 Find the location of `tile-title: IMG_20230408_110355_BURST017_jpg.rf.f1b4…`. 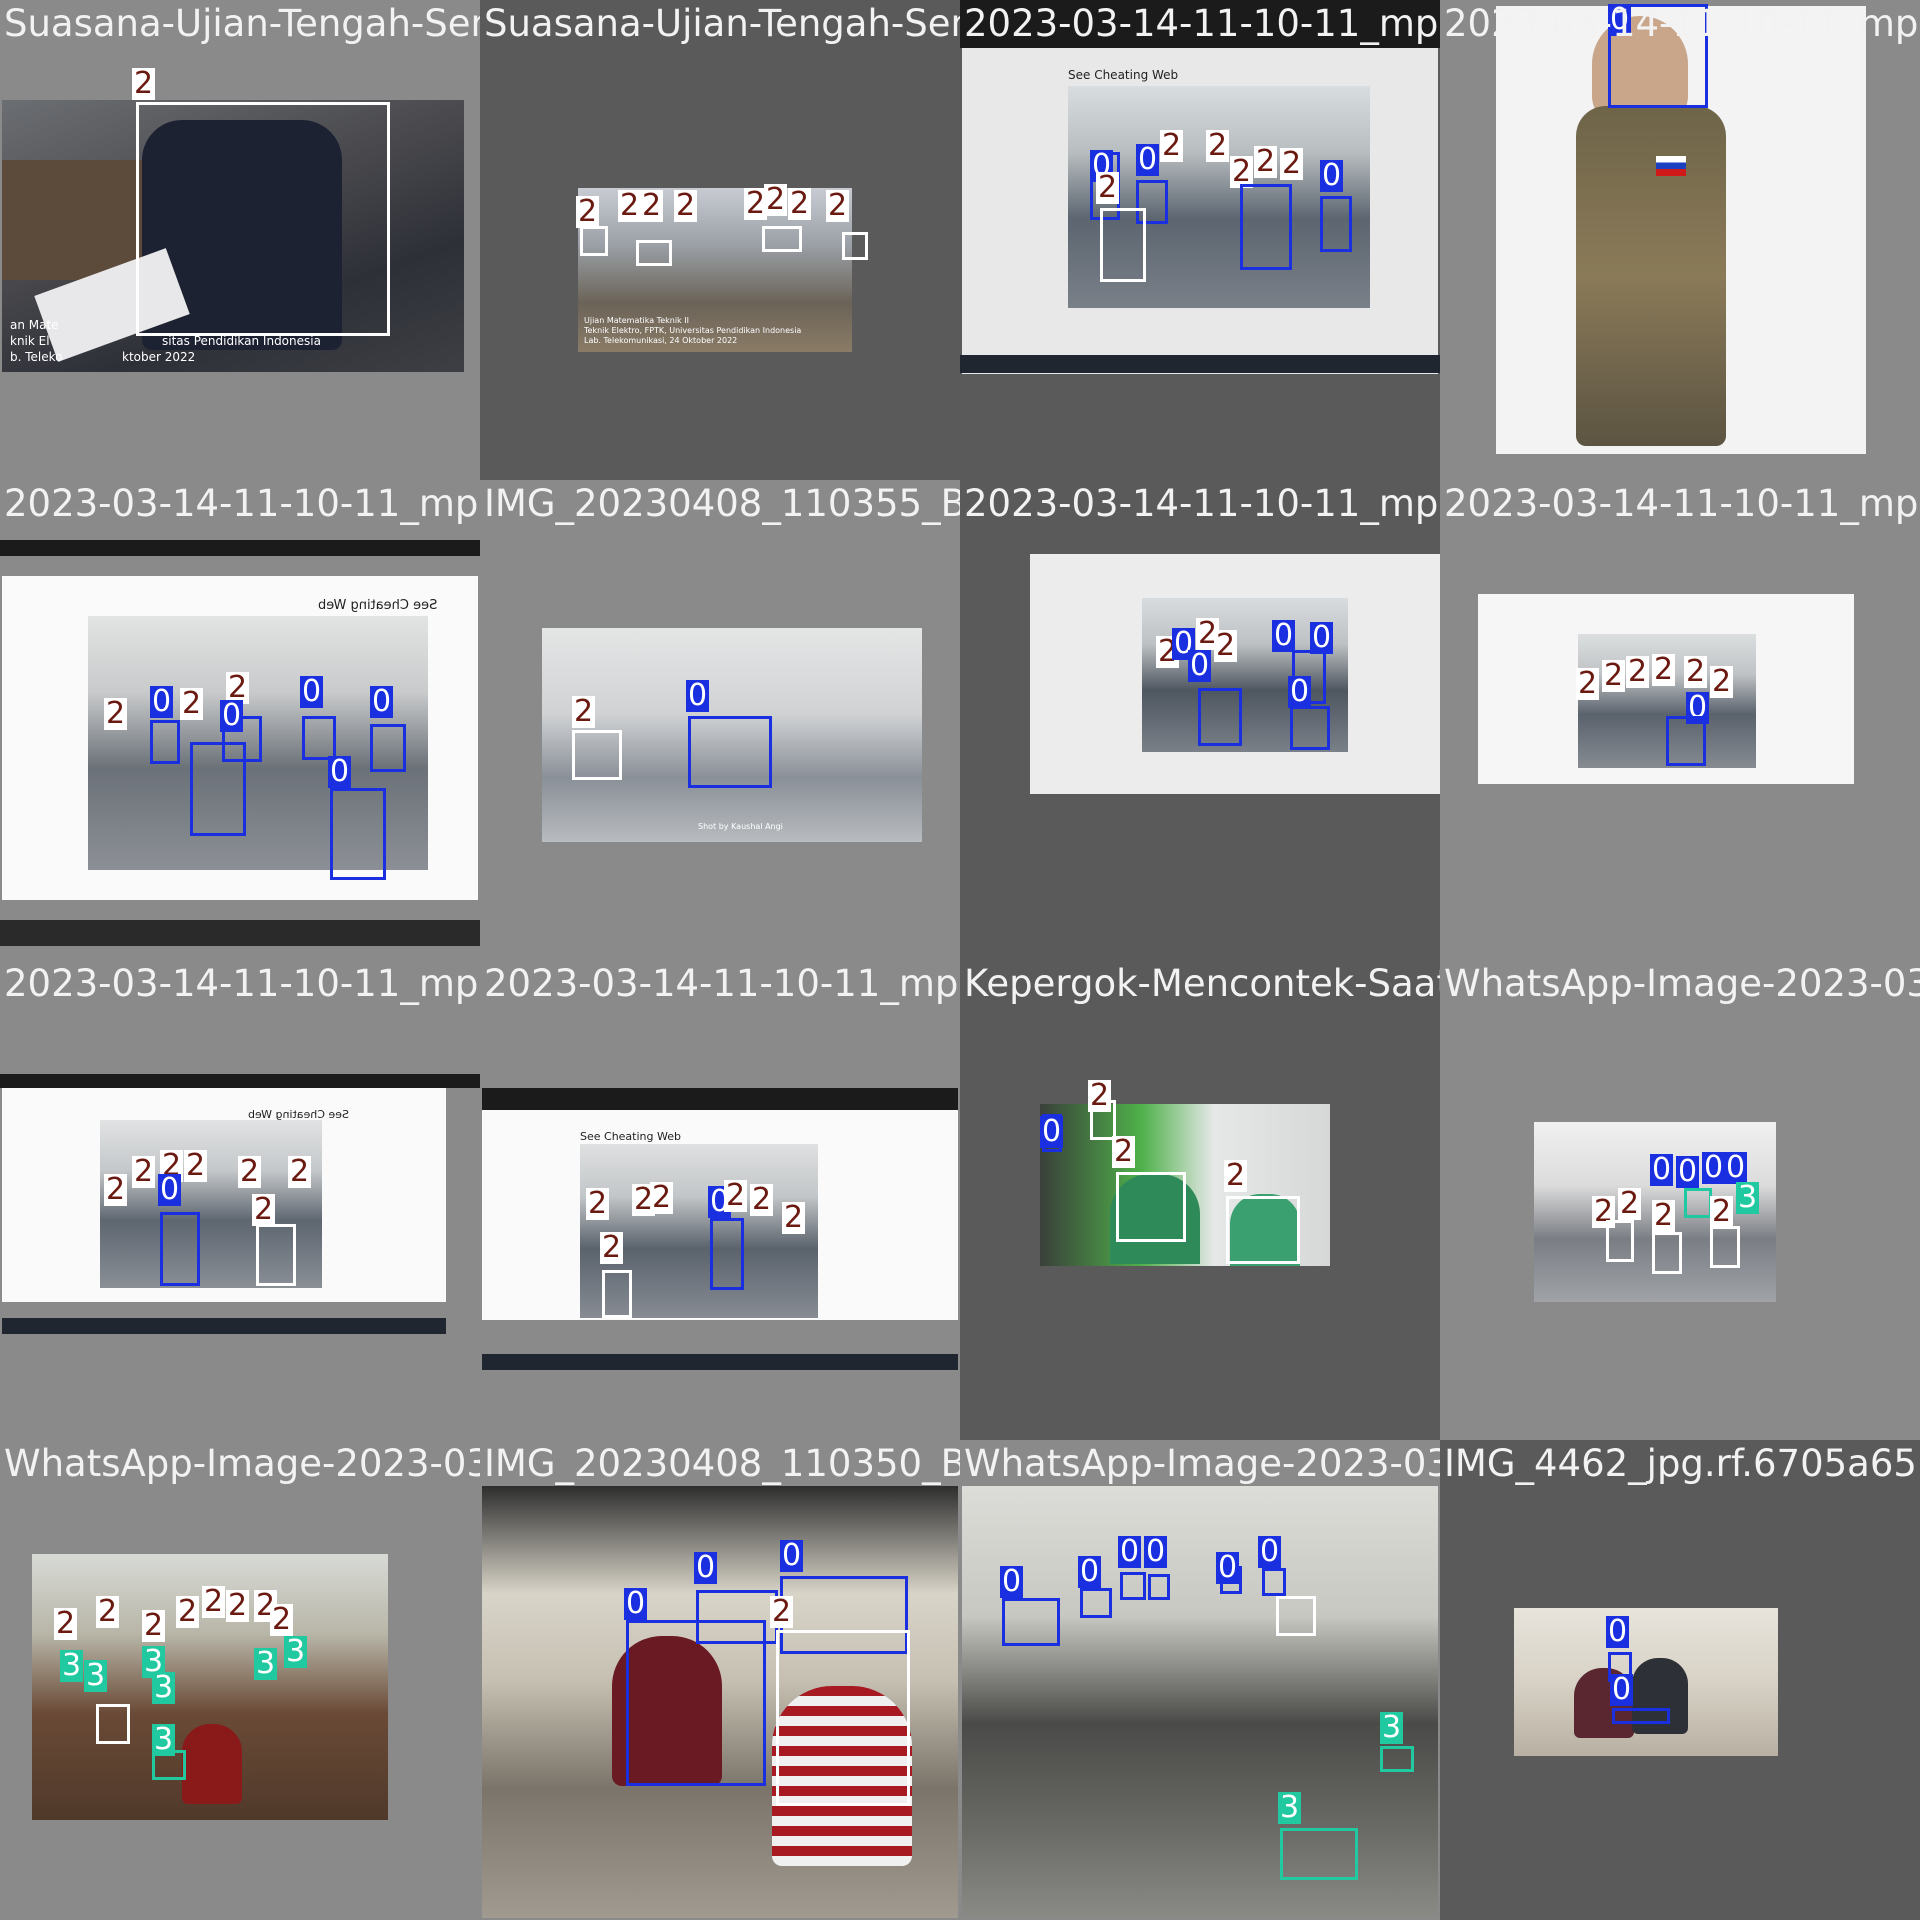

tile-title: IMG_20230408_110355_BURST017_jpg.rf.f1b4… is located at coordinates (722, 503).